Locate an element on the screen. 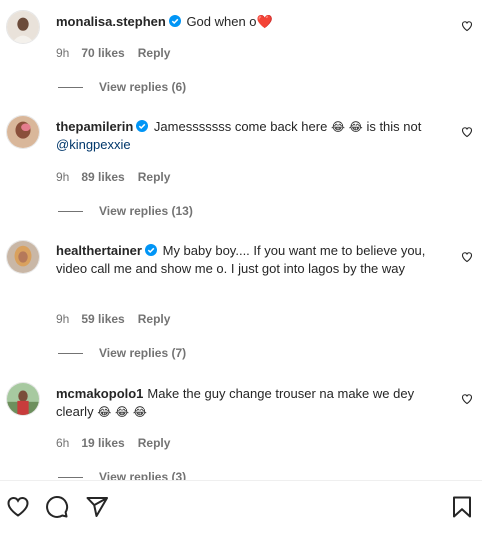 This screenshot has height=535, width=482. share-icon is located at coordinates (97, 507).